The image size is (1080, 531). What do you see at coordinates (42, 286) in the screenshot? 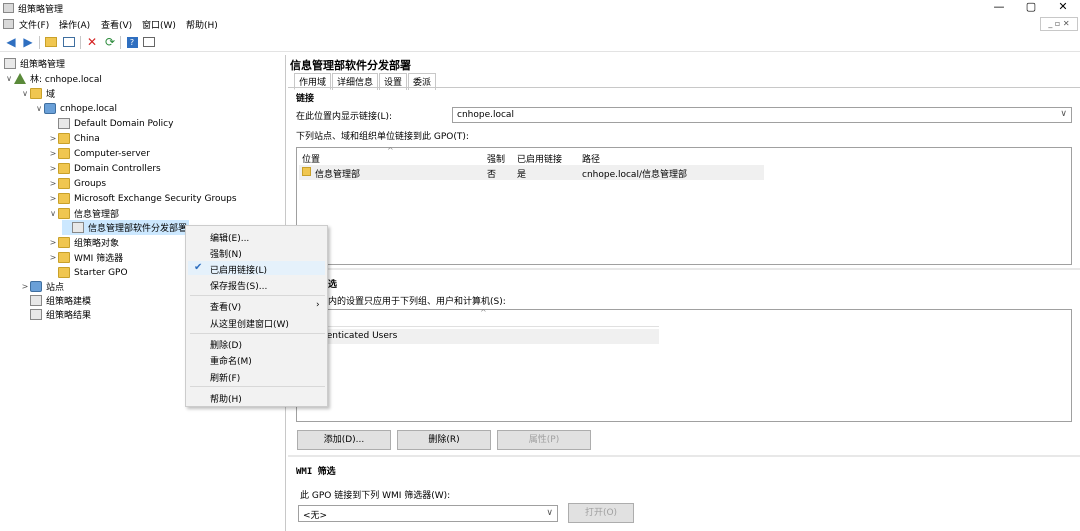
I see `tree-item-sites: > 站点` at bounding box center [42, 286].